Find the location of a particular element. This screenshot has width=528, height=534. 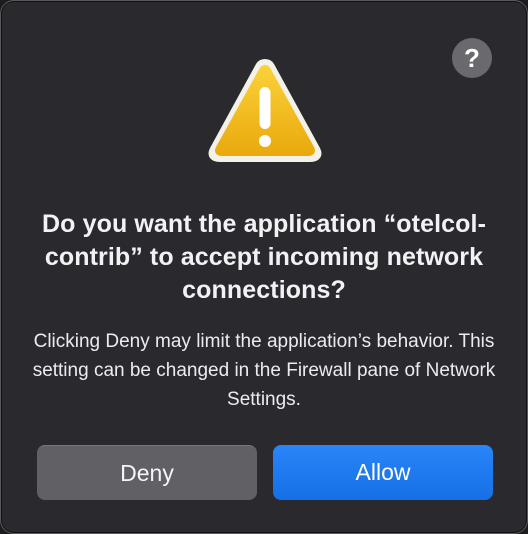

allow-button-label: Allow is located at coordinates (383, 472).